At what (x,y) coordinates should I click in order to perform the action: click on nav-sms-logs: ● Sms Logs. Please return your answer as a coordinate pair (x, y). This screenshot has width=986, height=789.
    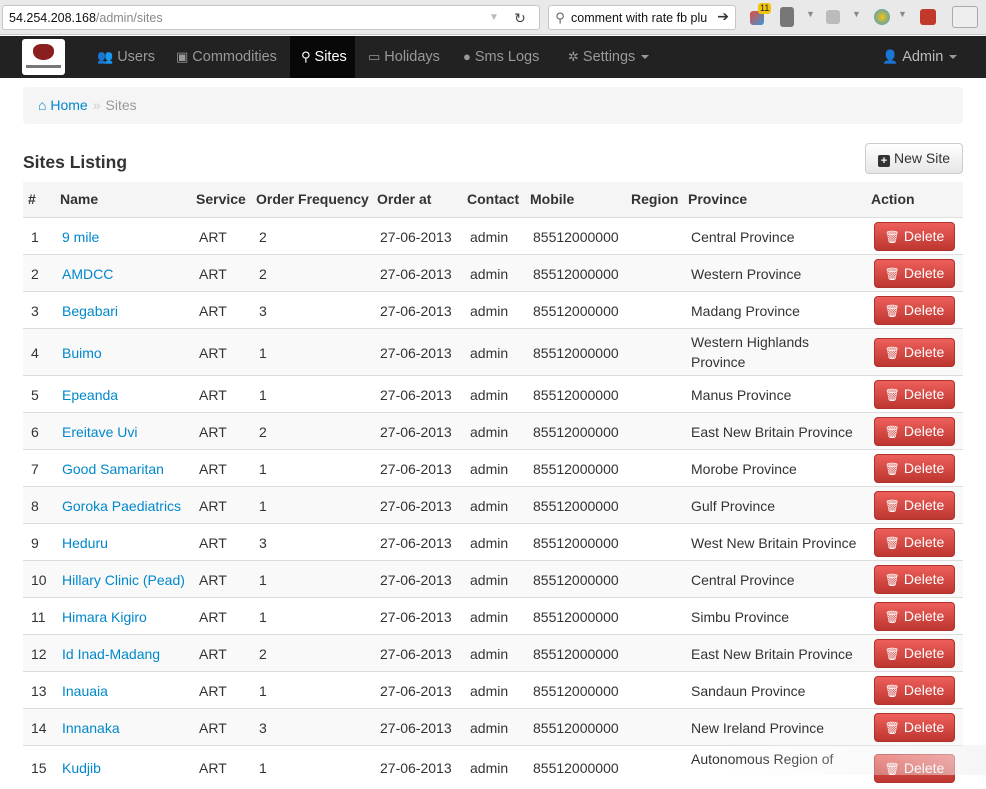
    Looking at the image, I should click on (501, 57).